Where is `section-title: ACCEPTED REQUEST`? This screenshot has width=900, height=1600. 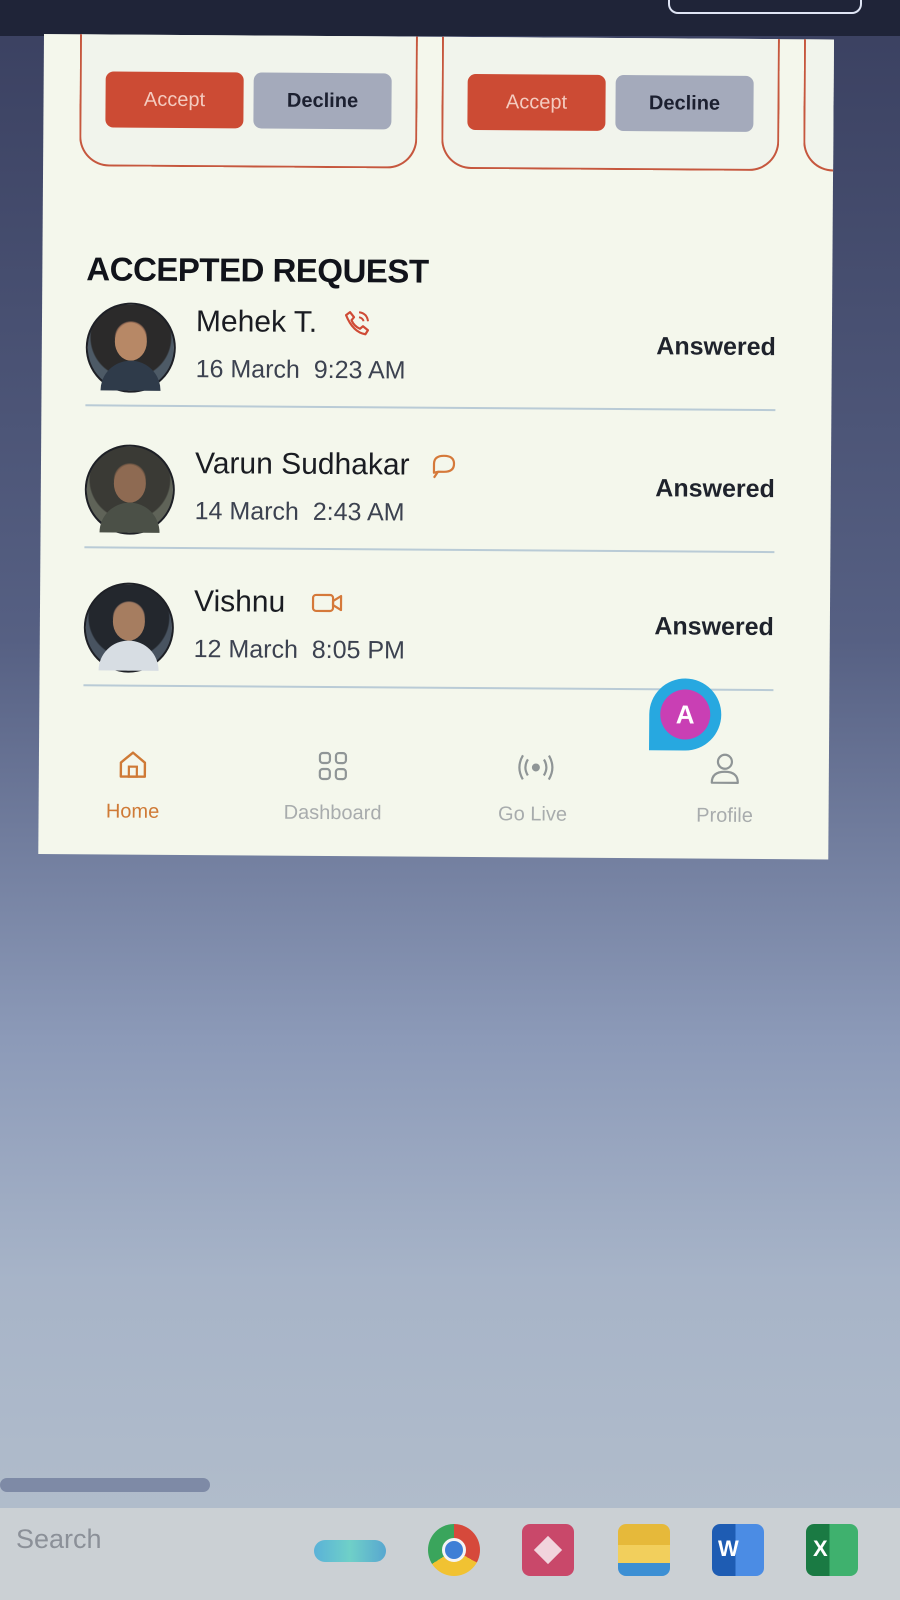
section-title: ACCEPTED REQUEST is located at coordinates (257, 270).